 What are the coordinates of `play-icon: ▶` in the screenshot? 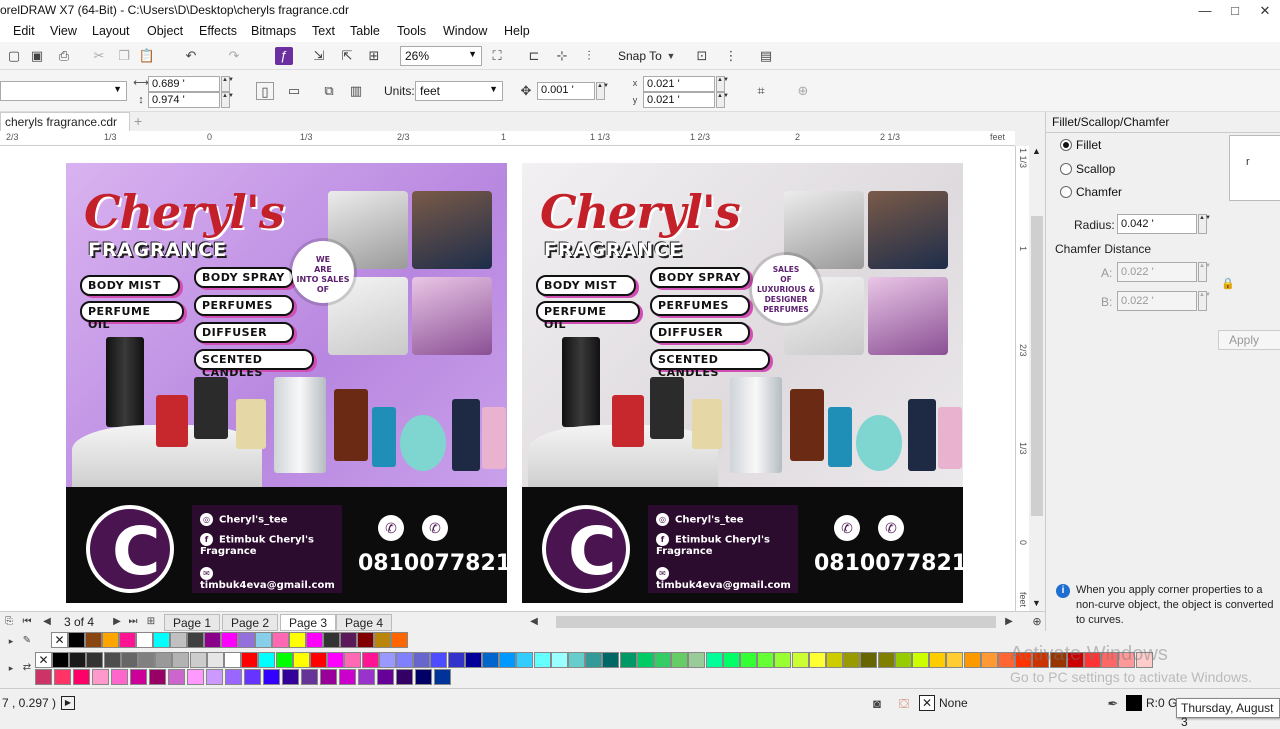 It's located at (68, 703).